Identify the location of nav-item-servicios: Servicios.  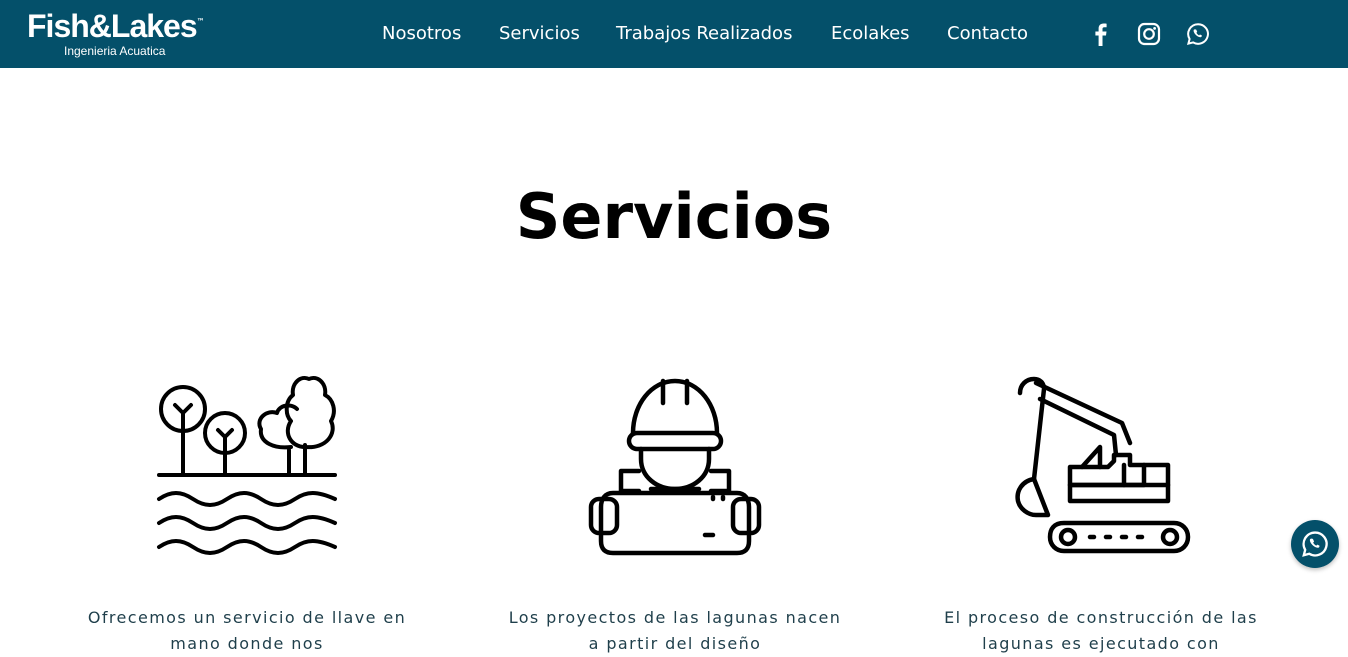
(539, 33).